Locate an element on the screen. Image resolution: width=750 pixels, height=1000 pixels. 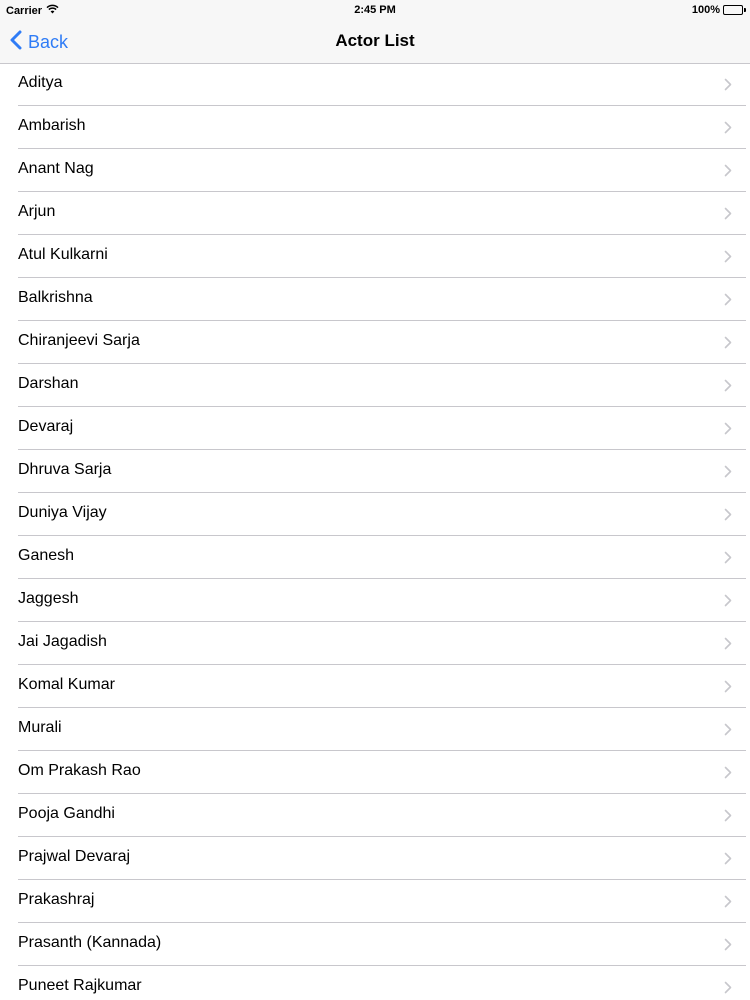
list-item: Ganesh is located at coordinates (375, 557).